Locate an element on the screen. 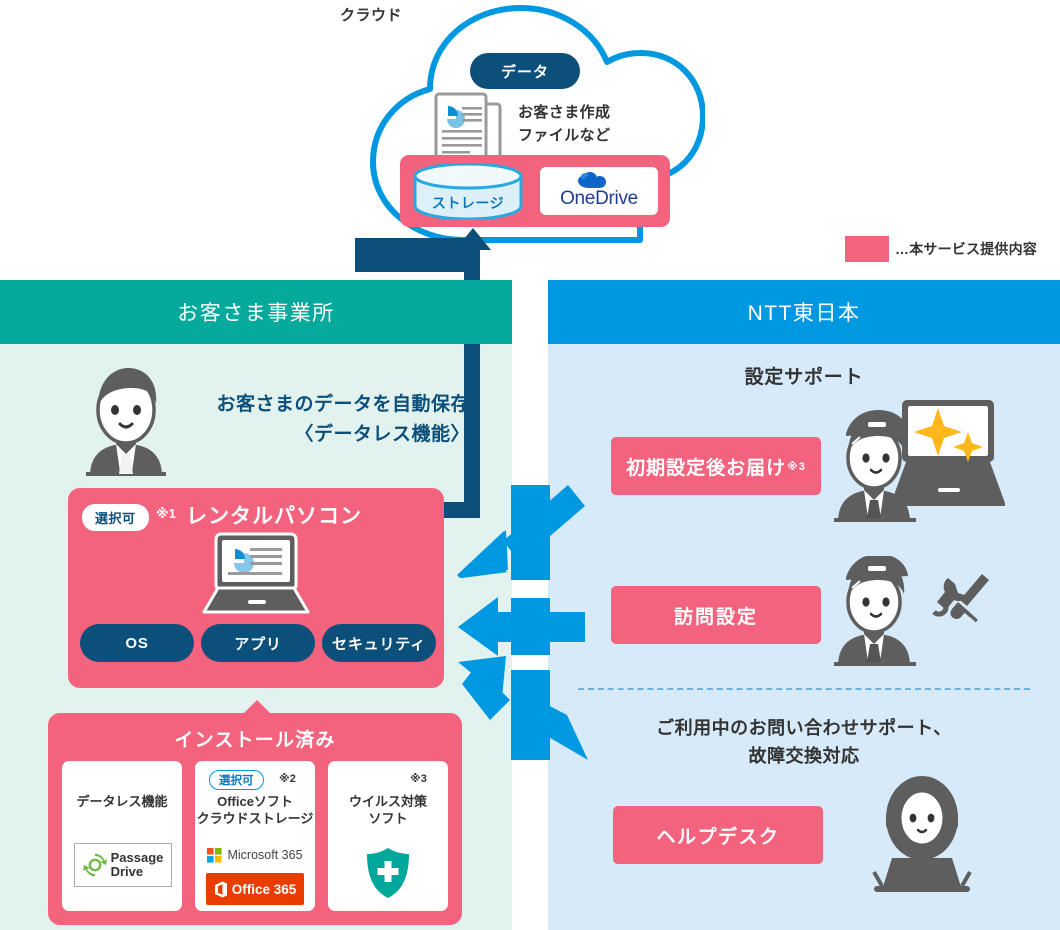 The image size is (1060, 930). pill-security: セキュリティ is located at coordinates (379, 643).